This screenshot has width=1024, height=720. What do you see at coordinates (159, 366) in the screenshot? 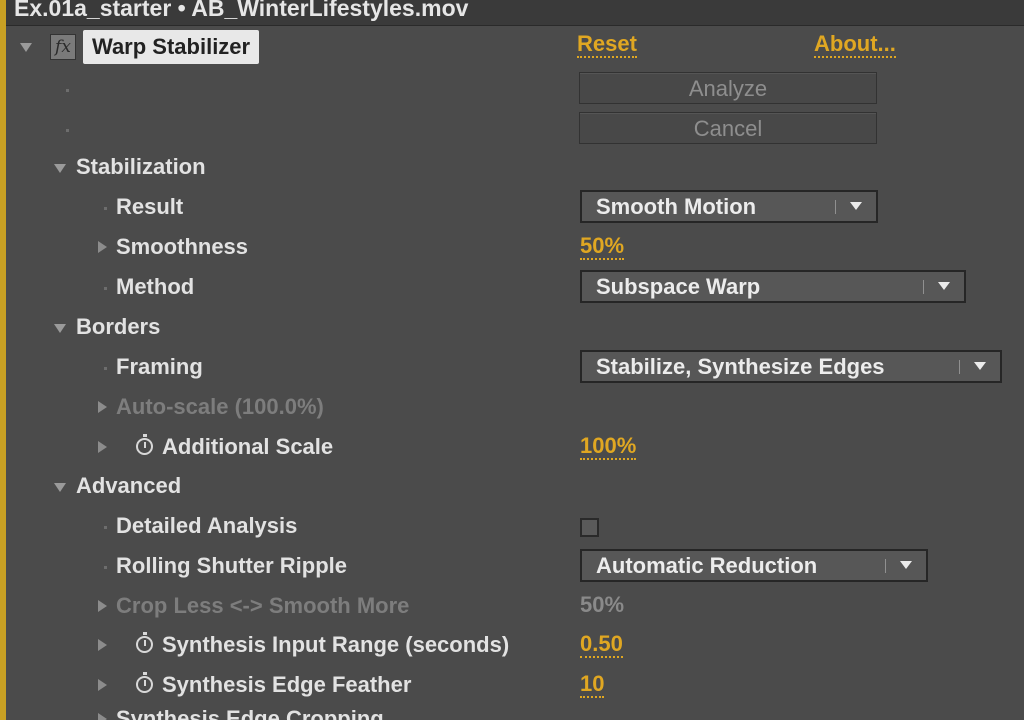
I see `property-label: Framing` at bounding box center [159, 366].